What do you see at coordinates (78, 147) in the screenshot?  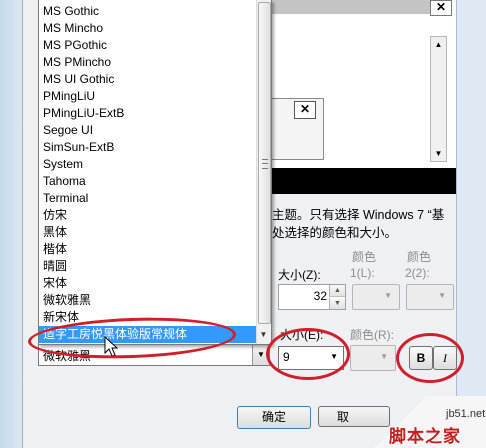 I see `font-option: SimSun-ExtB` at bounding box center [78, 147].